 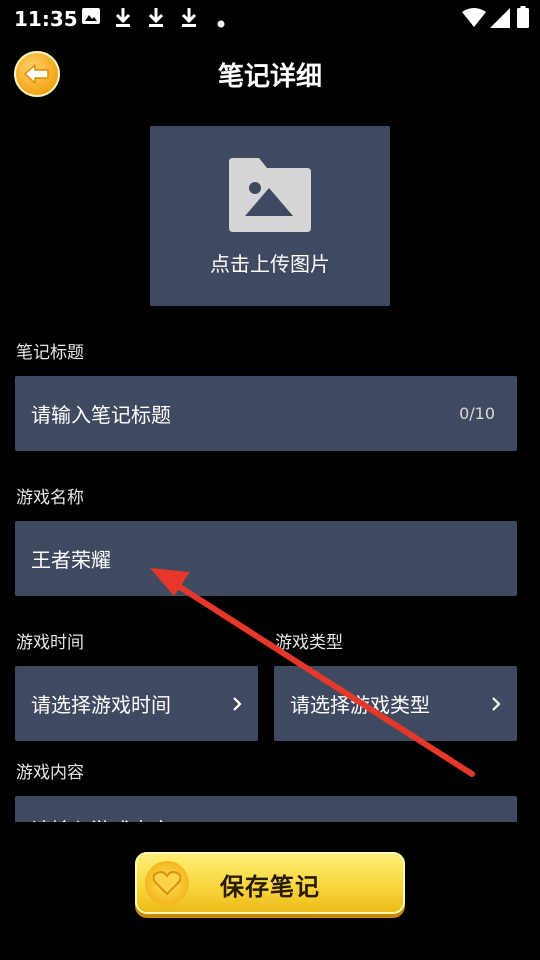 I want to click on save-note-label: 保存笔记, so click(x=270, y=887).